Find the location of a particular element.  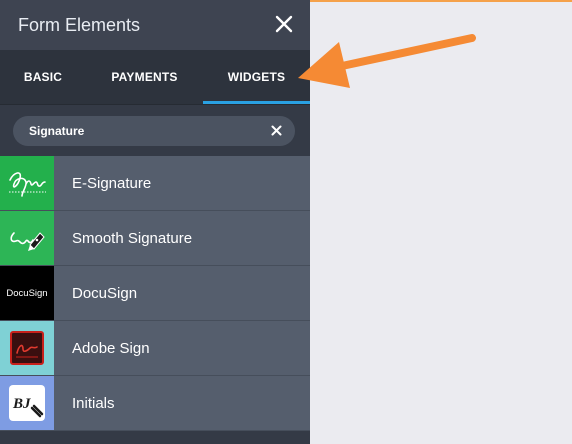

clear-icon is located at coordinates (276, 130).